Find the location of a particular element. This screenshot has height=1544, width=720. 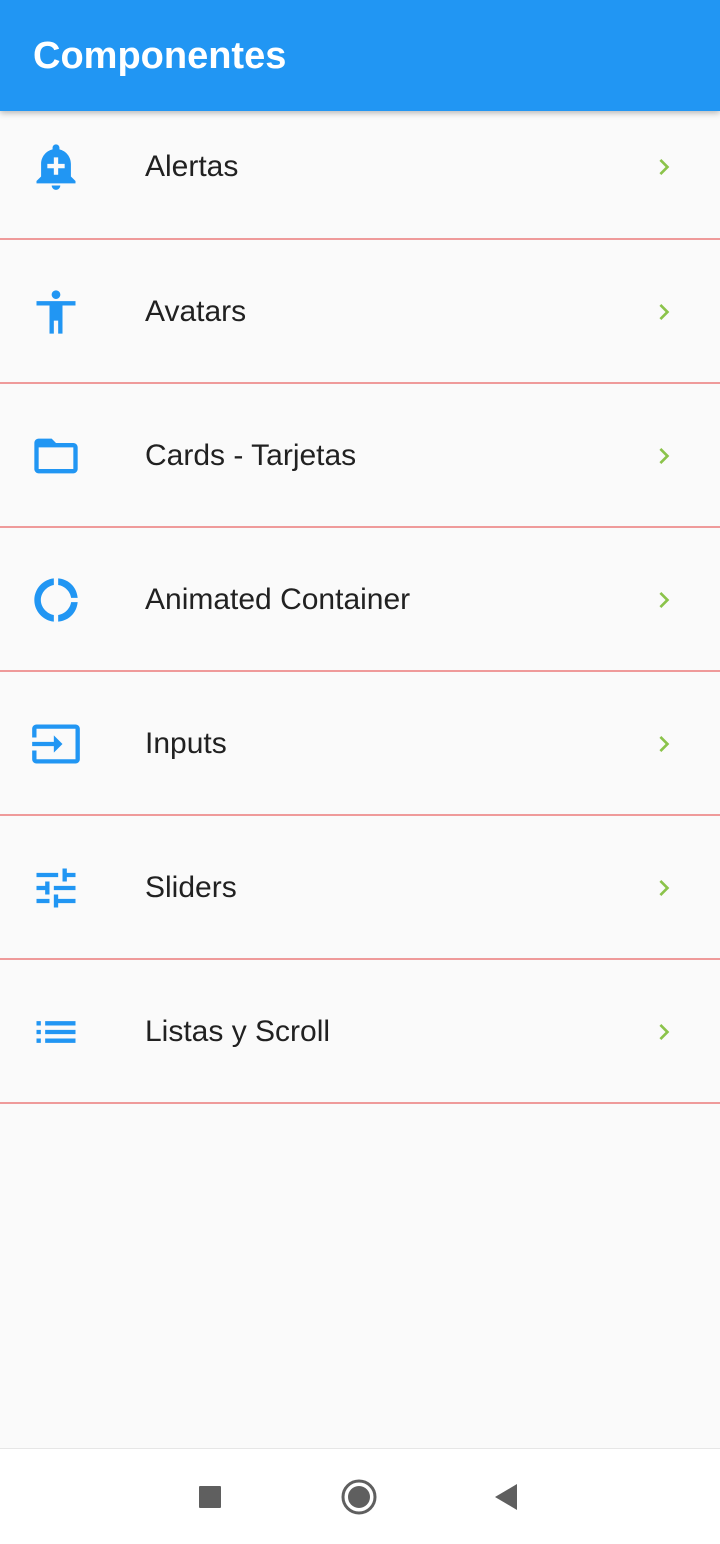

accessibility-icon is located at coordinates (56, 312).